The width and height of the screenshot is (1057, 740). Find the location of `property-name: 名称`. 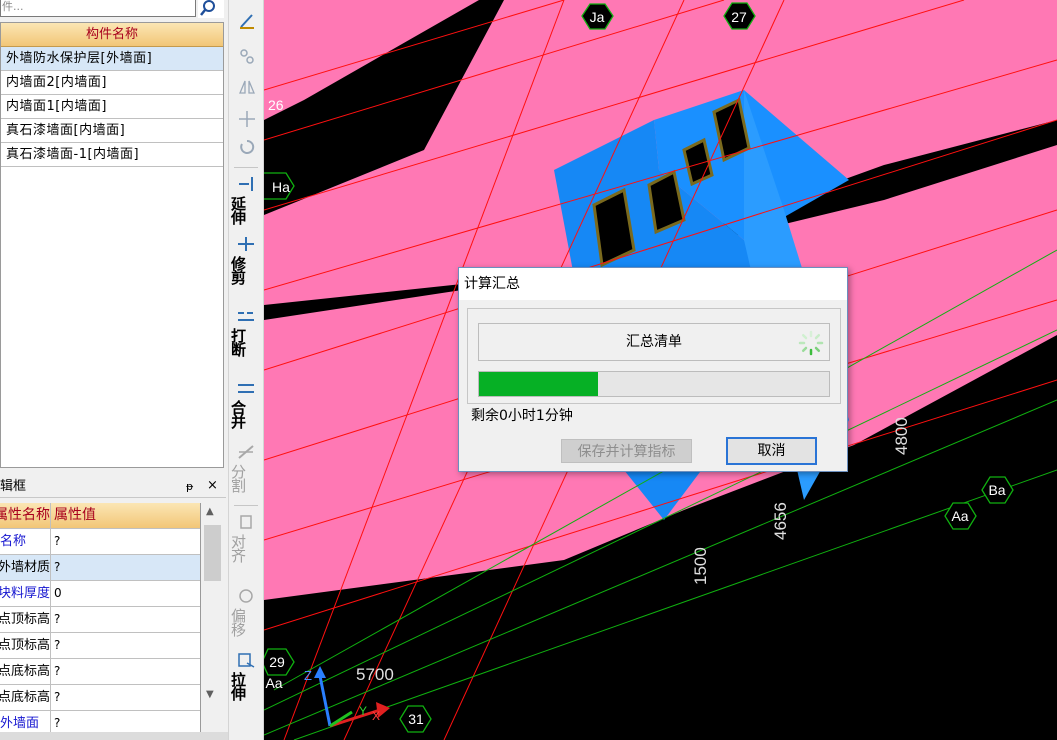

property-name: 名称 is located at coordinates (25, 541).